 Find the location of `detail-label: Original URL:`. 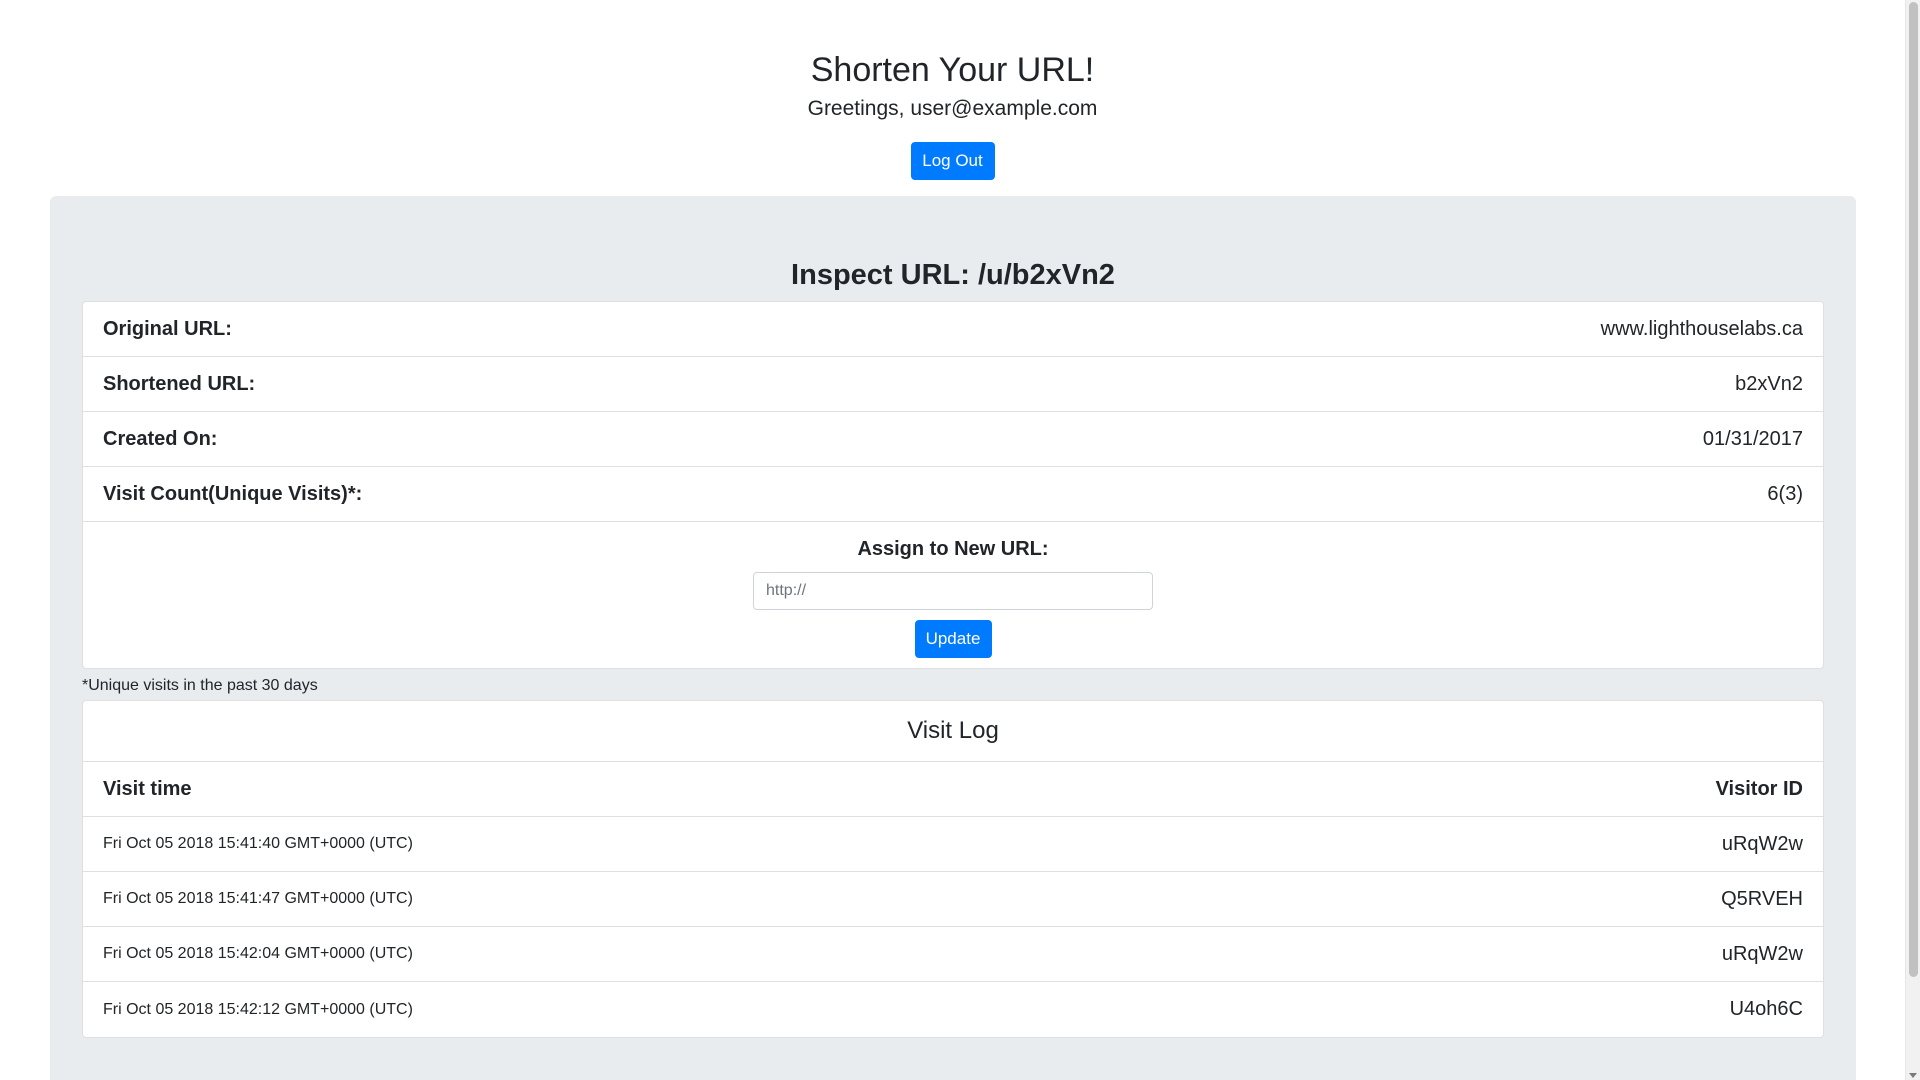

detail-label: Original URL: is located at coordinates (167, 328).